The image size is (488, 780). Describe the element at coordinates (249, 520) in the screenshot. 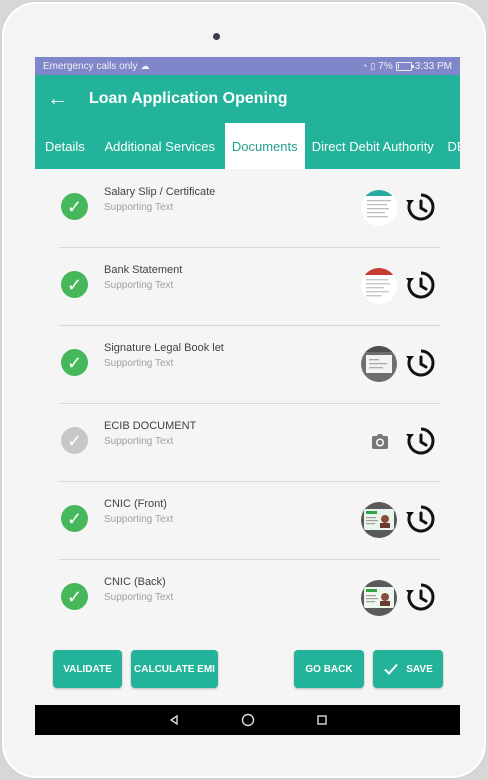

I see `document-row-cnic-front: ✓ CNIC (Front) Supporting Text` at that location.